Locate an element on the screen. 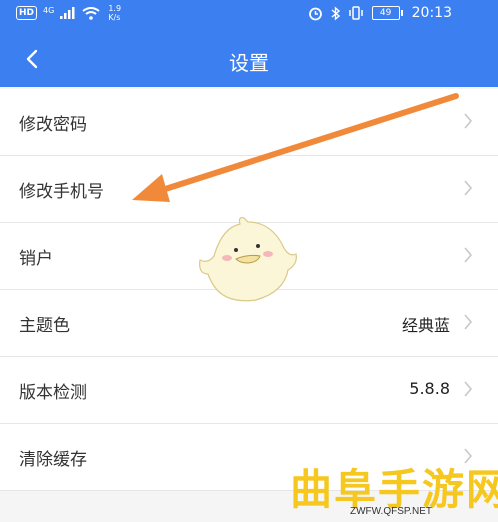 This screenshot has height=522, width=498. row-label: 清除缓存 is located at coordinates (53, 460).